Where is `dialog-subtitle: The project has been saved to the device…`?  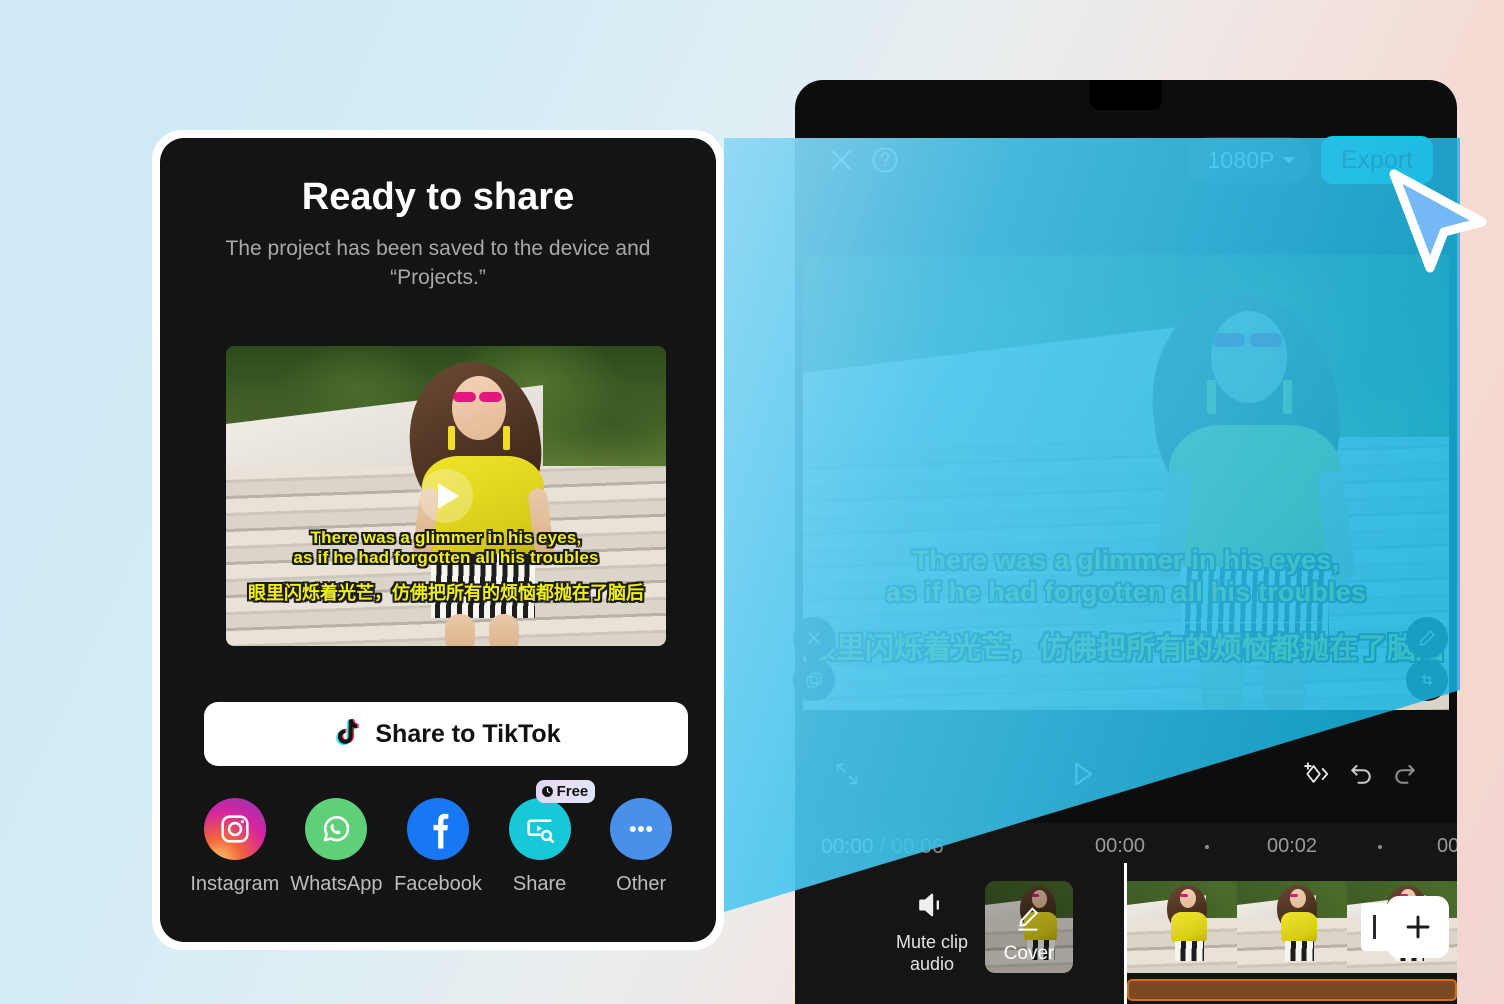
dialog-subtitle: The project has been saved to the device… is located at coordinates (438, 263).